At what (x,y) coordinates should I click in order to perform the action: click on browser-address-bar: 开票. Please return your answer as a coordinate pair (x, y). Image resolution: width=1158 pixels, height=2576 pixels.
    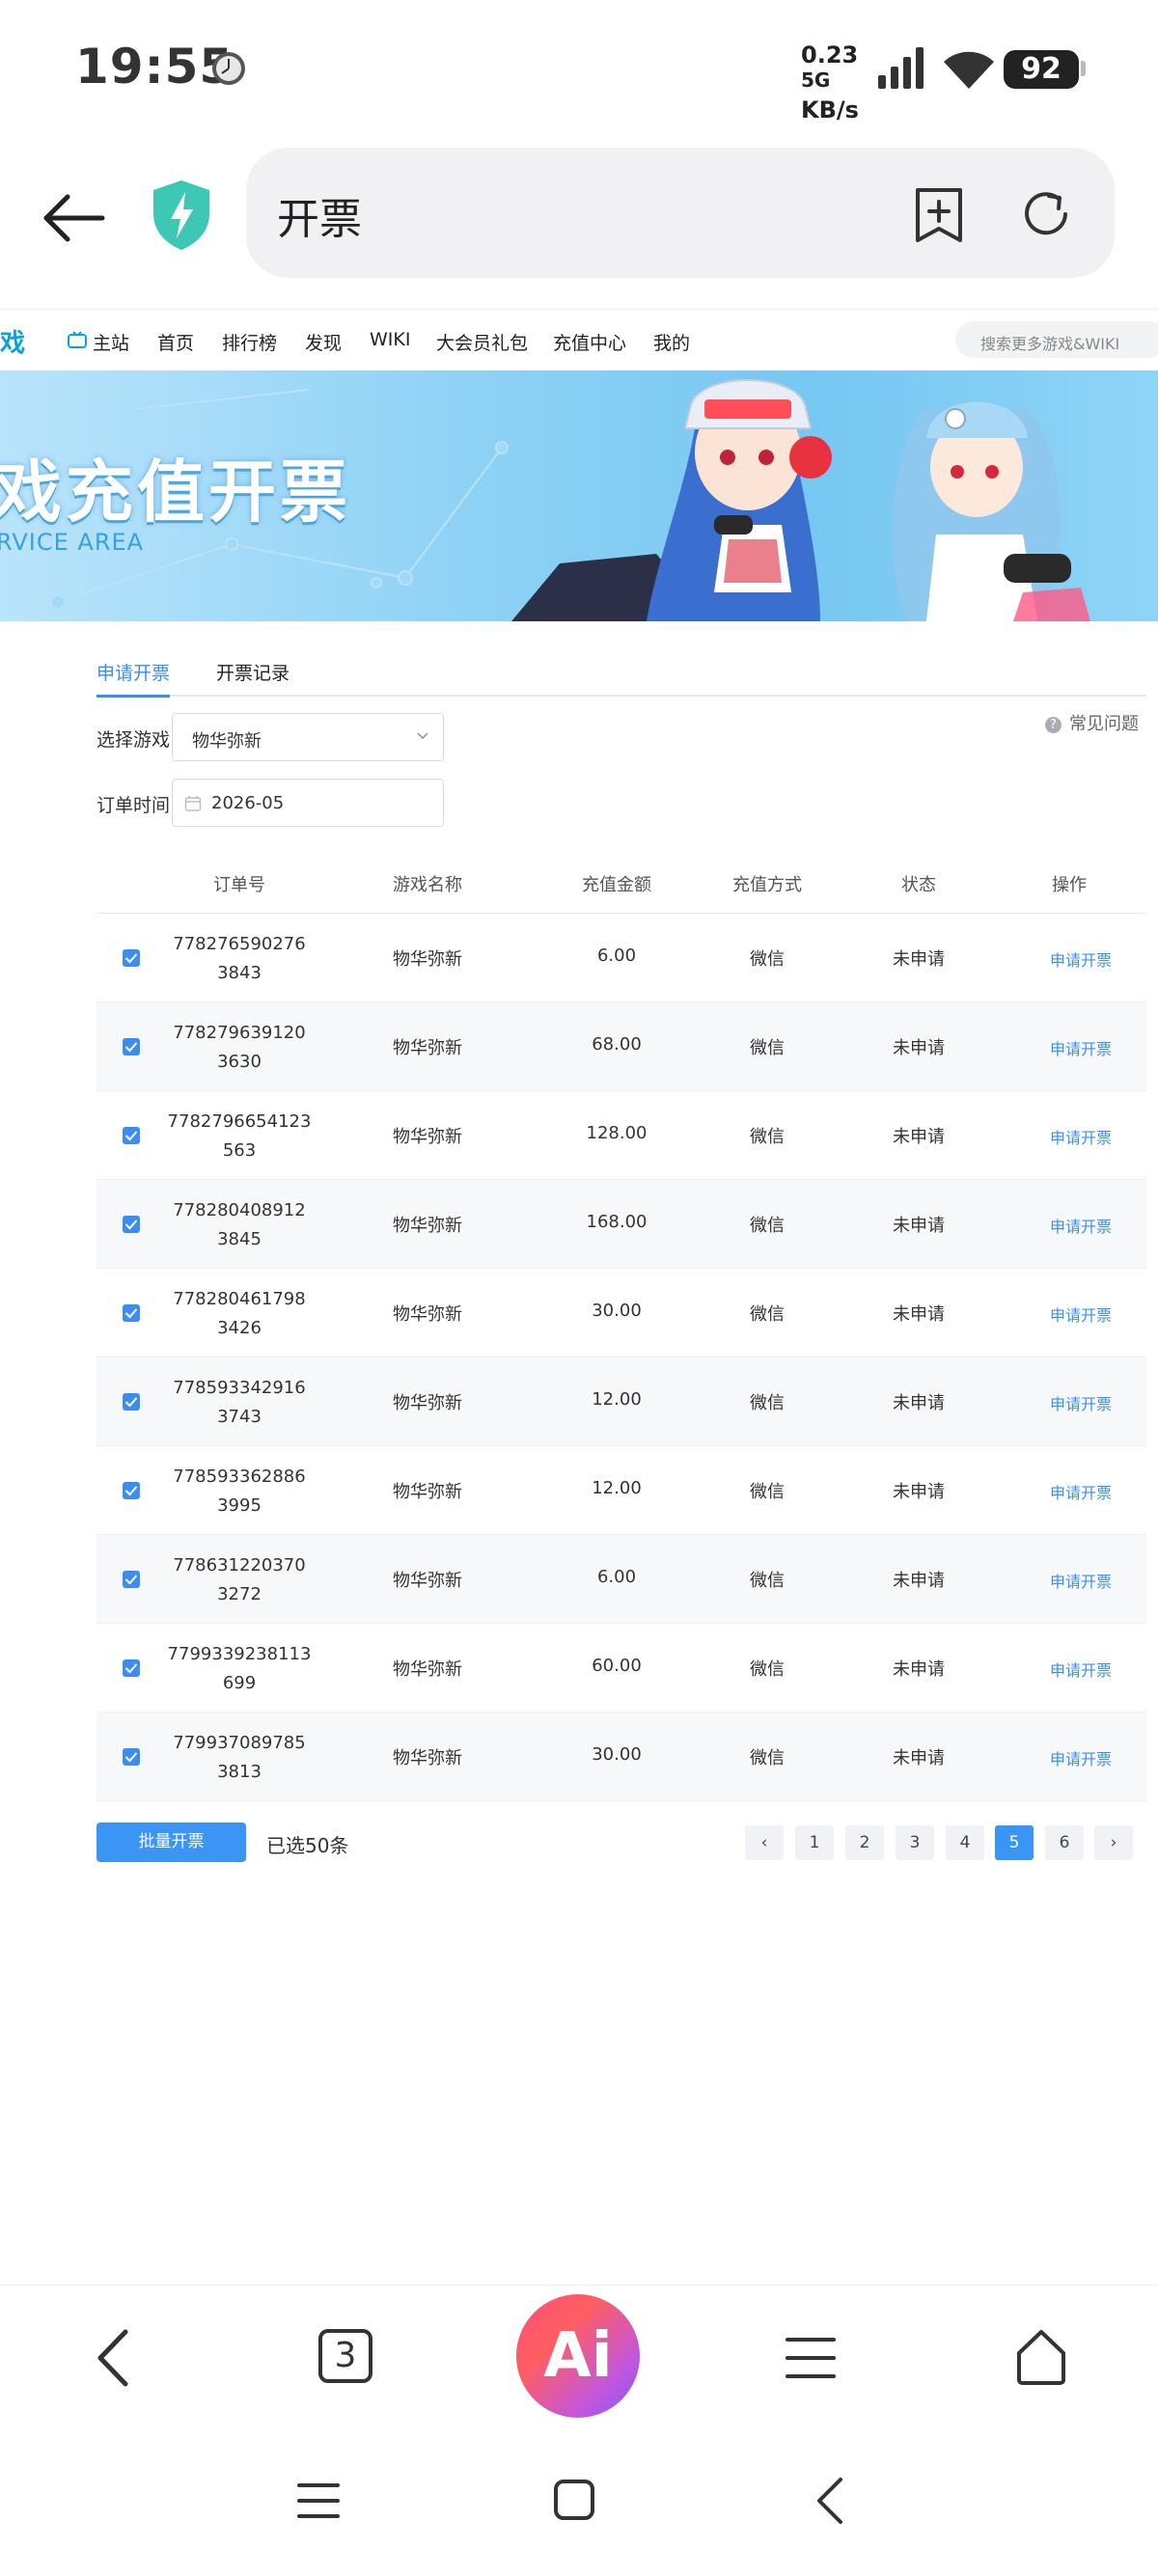
    Looking at the image, I should click on (579, 225).